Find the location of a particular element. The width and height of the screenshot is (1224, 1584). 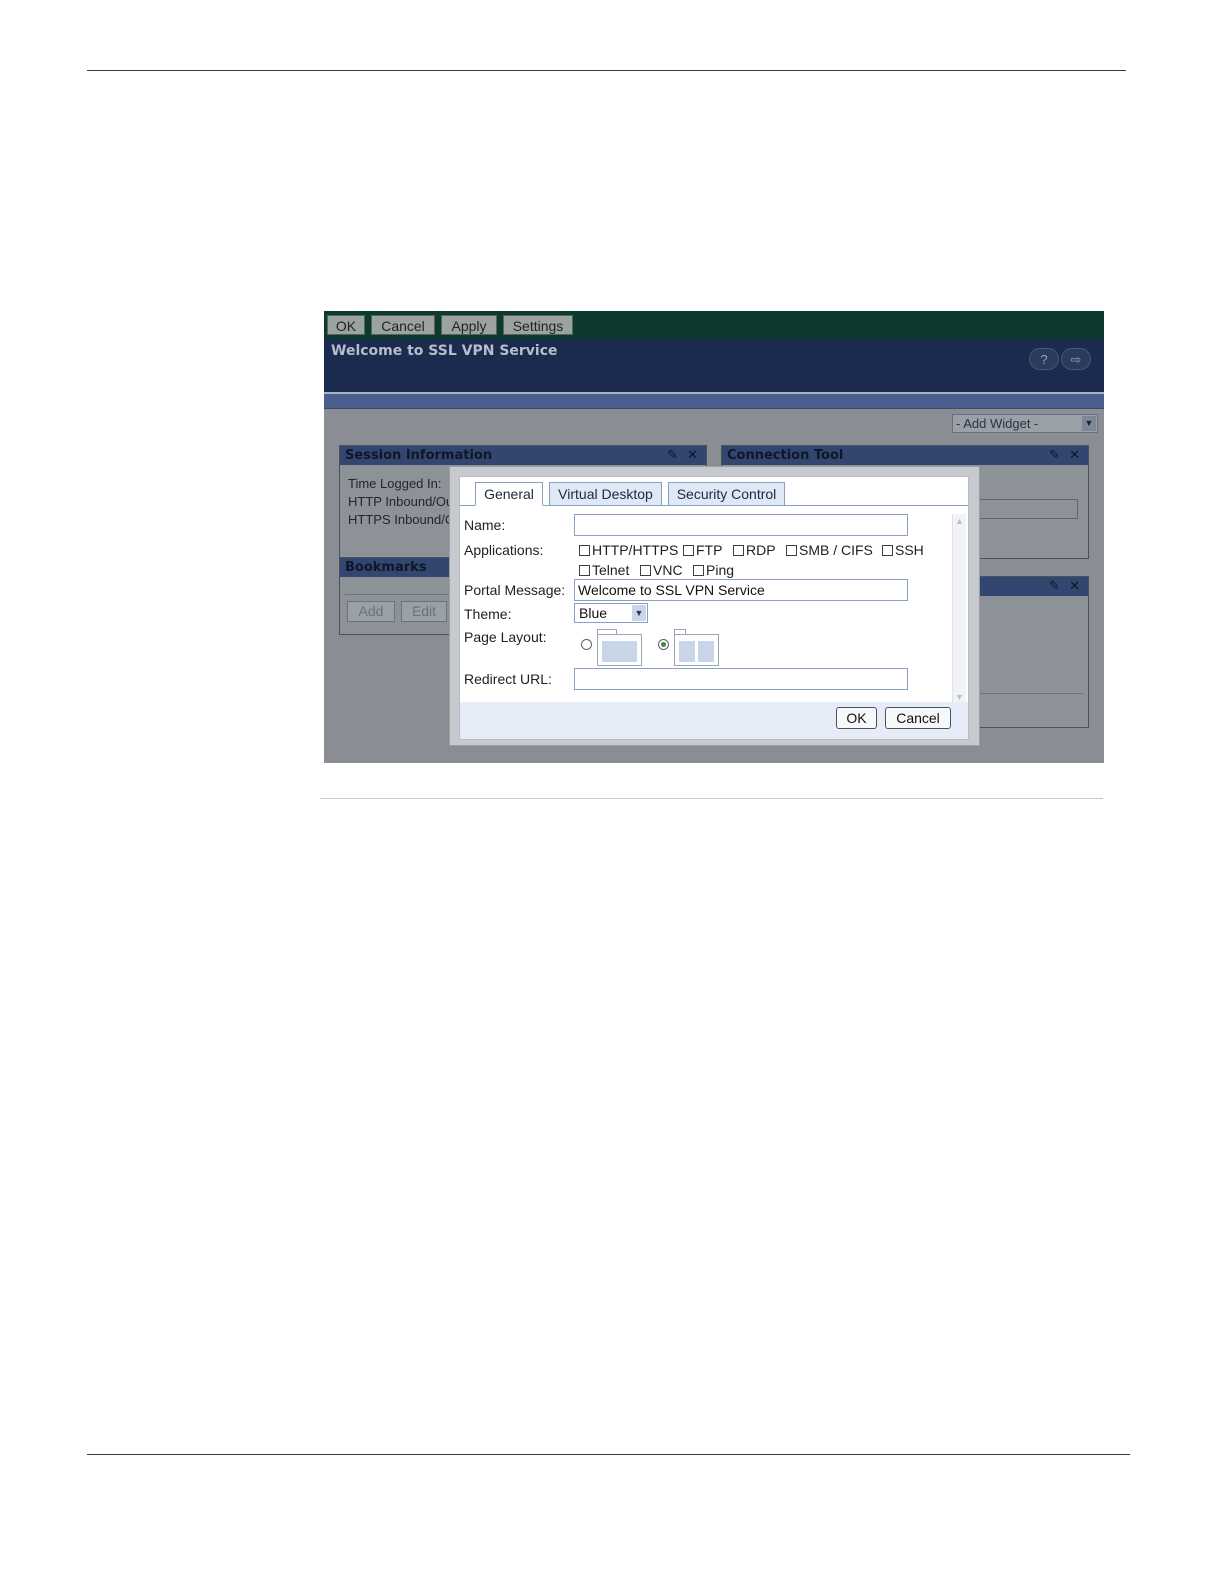

page-header-rule is located at coordinates (606, 70).